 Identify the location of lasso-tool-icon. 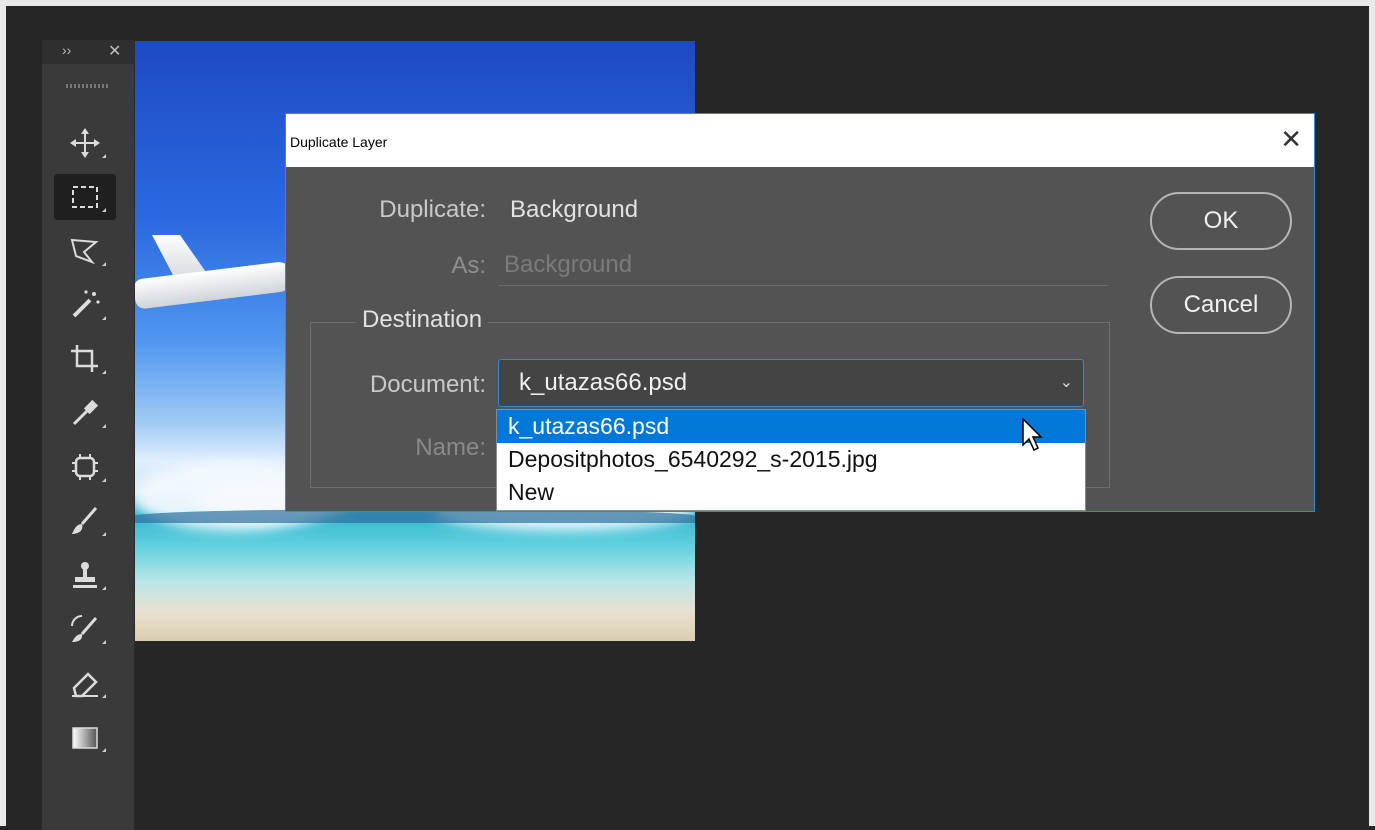
(85, 251).